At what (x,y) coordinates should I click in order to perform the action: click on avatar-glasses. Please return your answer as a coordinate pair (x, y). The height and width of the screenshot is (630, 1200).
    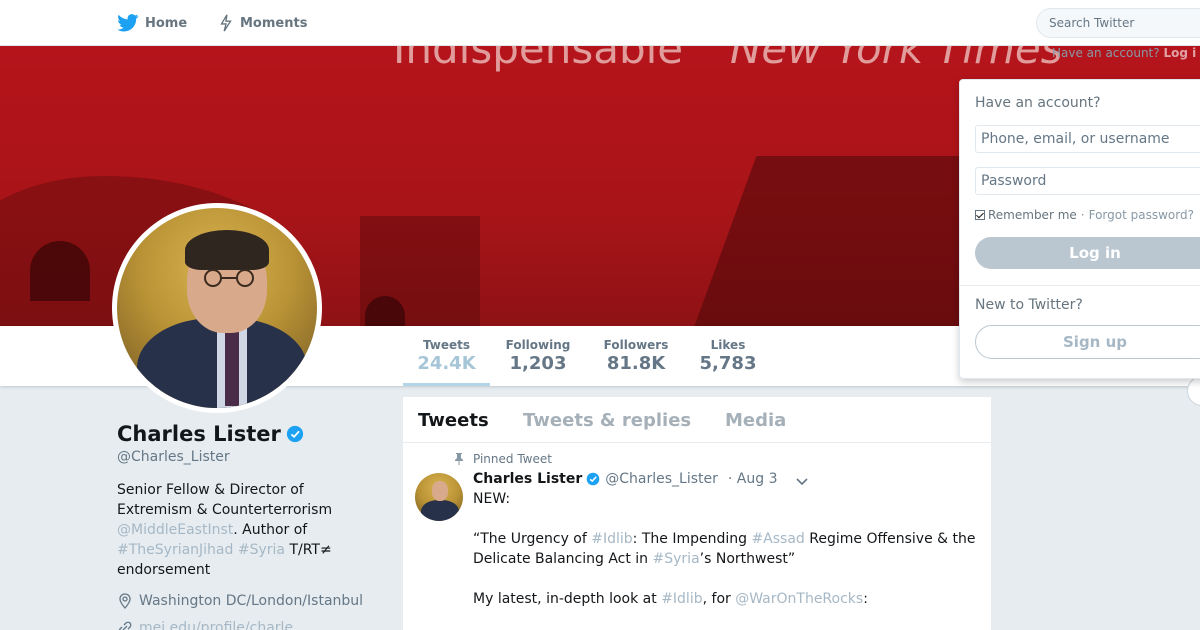
    Looking at the image, I should click on (229, 278).